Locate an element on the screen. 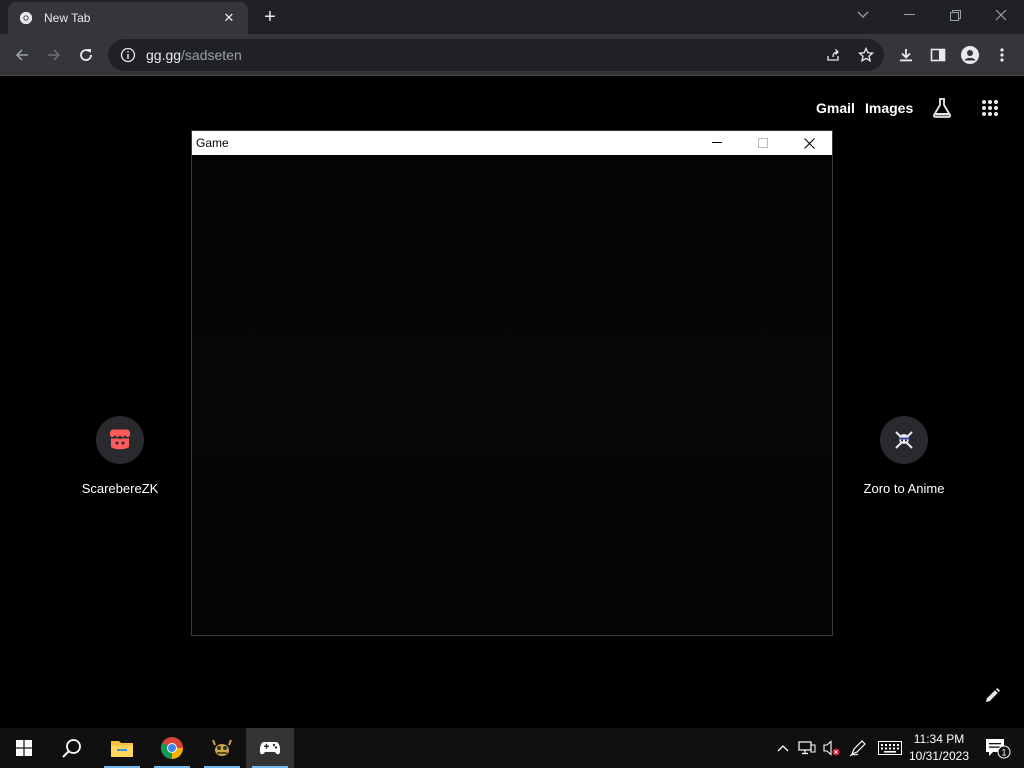  customize-pencil-icon is located at coordinates (992, 696).